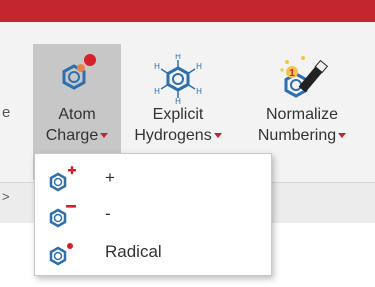 The width and height of the screenshot is (375, 287). I want to click on menu-item-label: -, so click(108, 213).